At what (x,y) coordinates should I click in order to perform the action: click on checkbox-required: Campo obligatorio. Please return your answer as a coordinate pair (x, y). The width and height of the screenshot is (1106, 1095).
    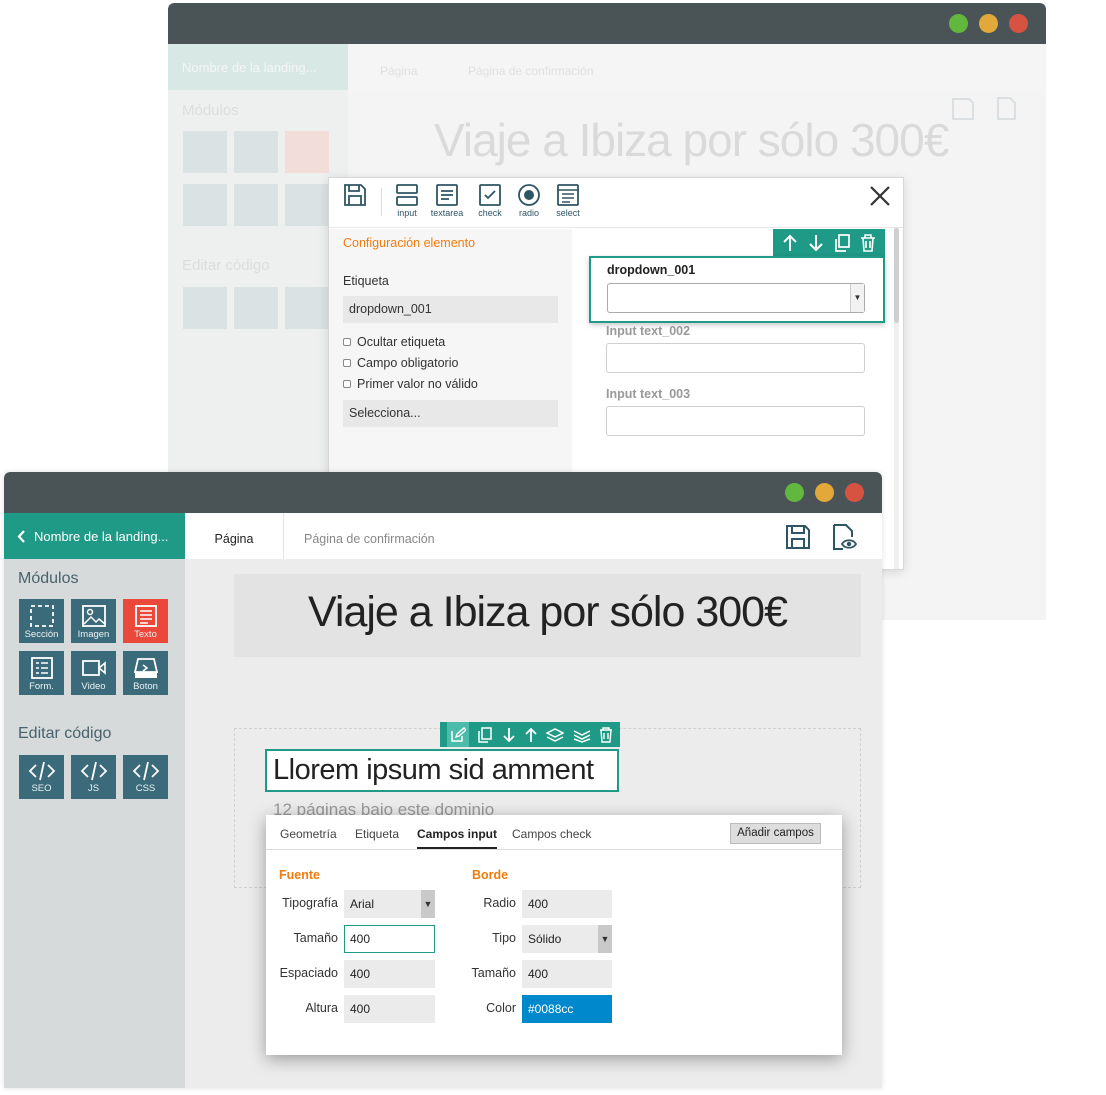
    Looking at the image, I should click on (400, 363).